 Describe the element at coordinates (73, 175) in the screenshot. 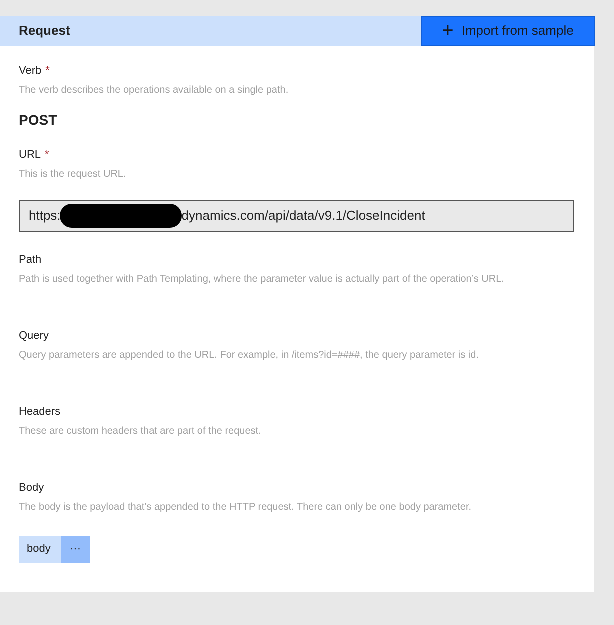

I see `field-description: This is the request URL.` at that location.